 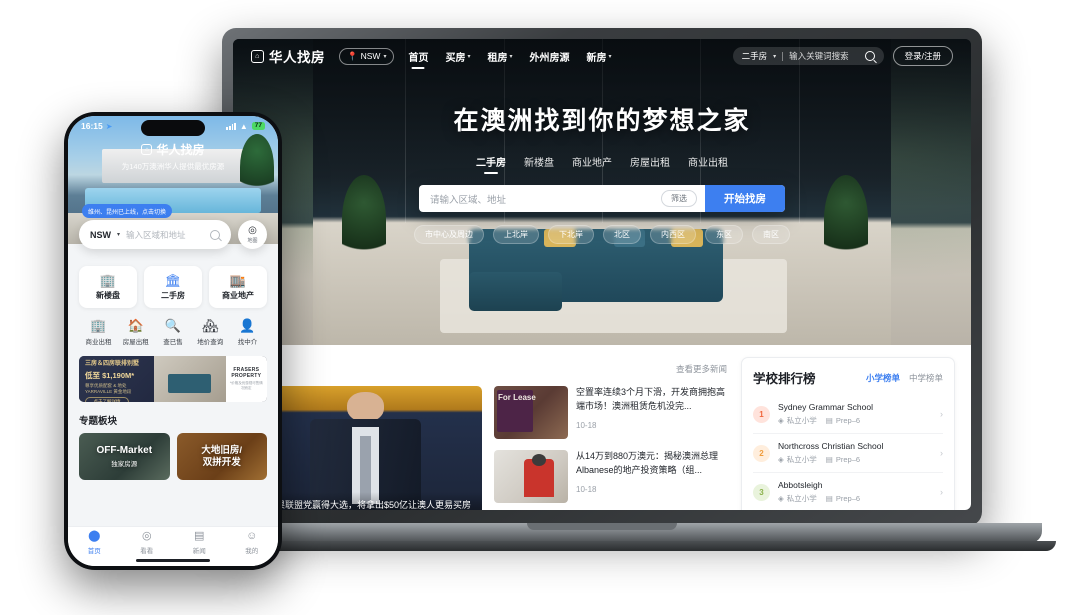 What do you see at coordinates (108, 287) in the screenshot?
I see `category-card-newdev: 🏢 新楼盘` at bounding box center [108, 287].